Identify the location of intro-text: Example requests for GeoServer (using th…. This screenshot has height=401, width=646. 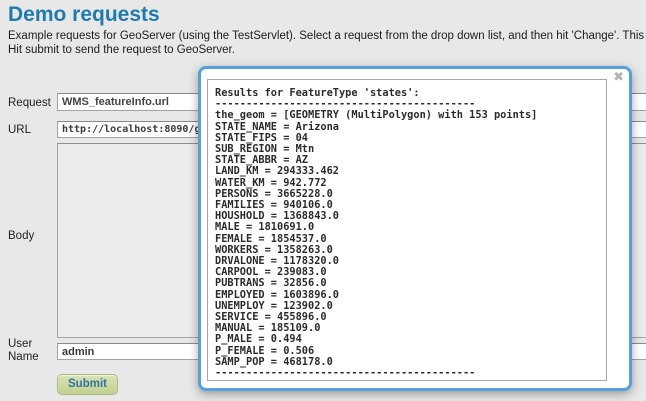
(327, 43).